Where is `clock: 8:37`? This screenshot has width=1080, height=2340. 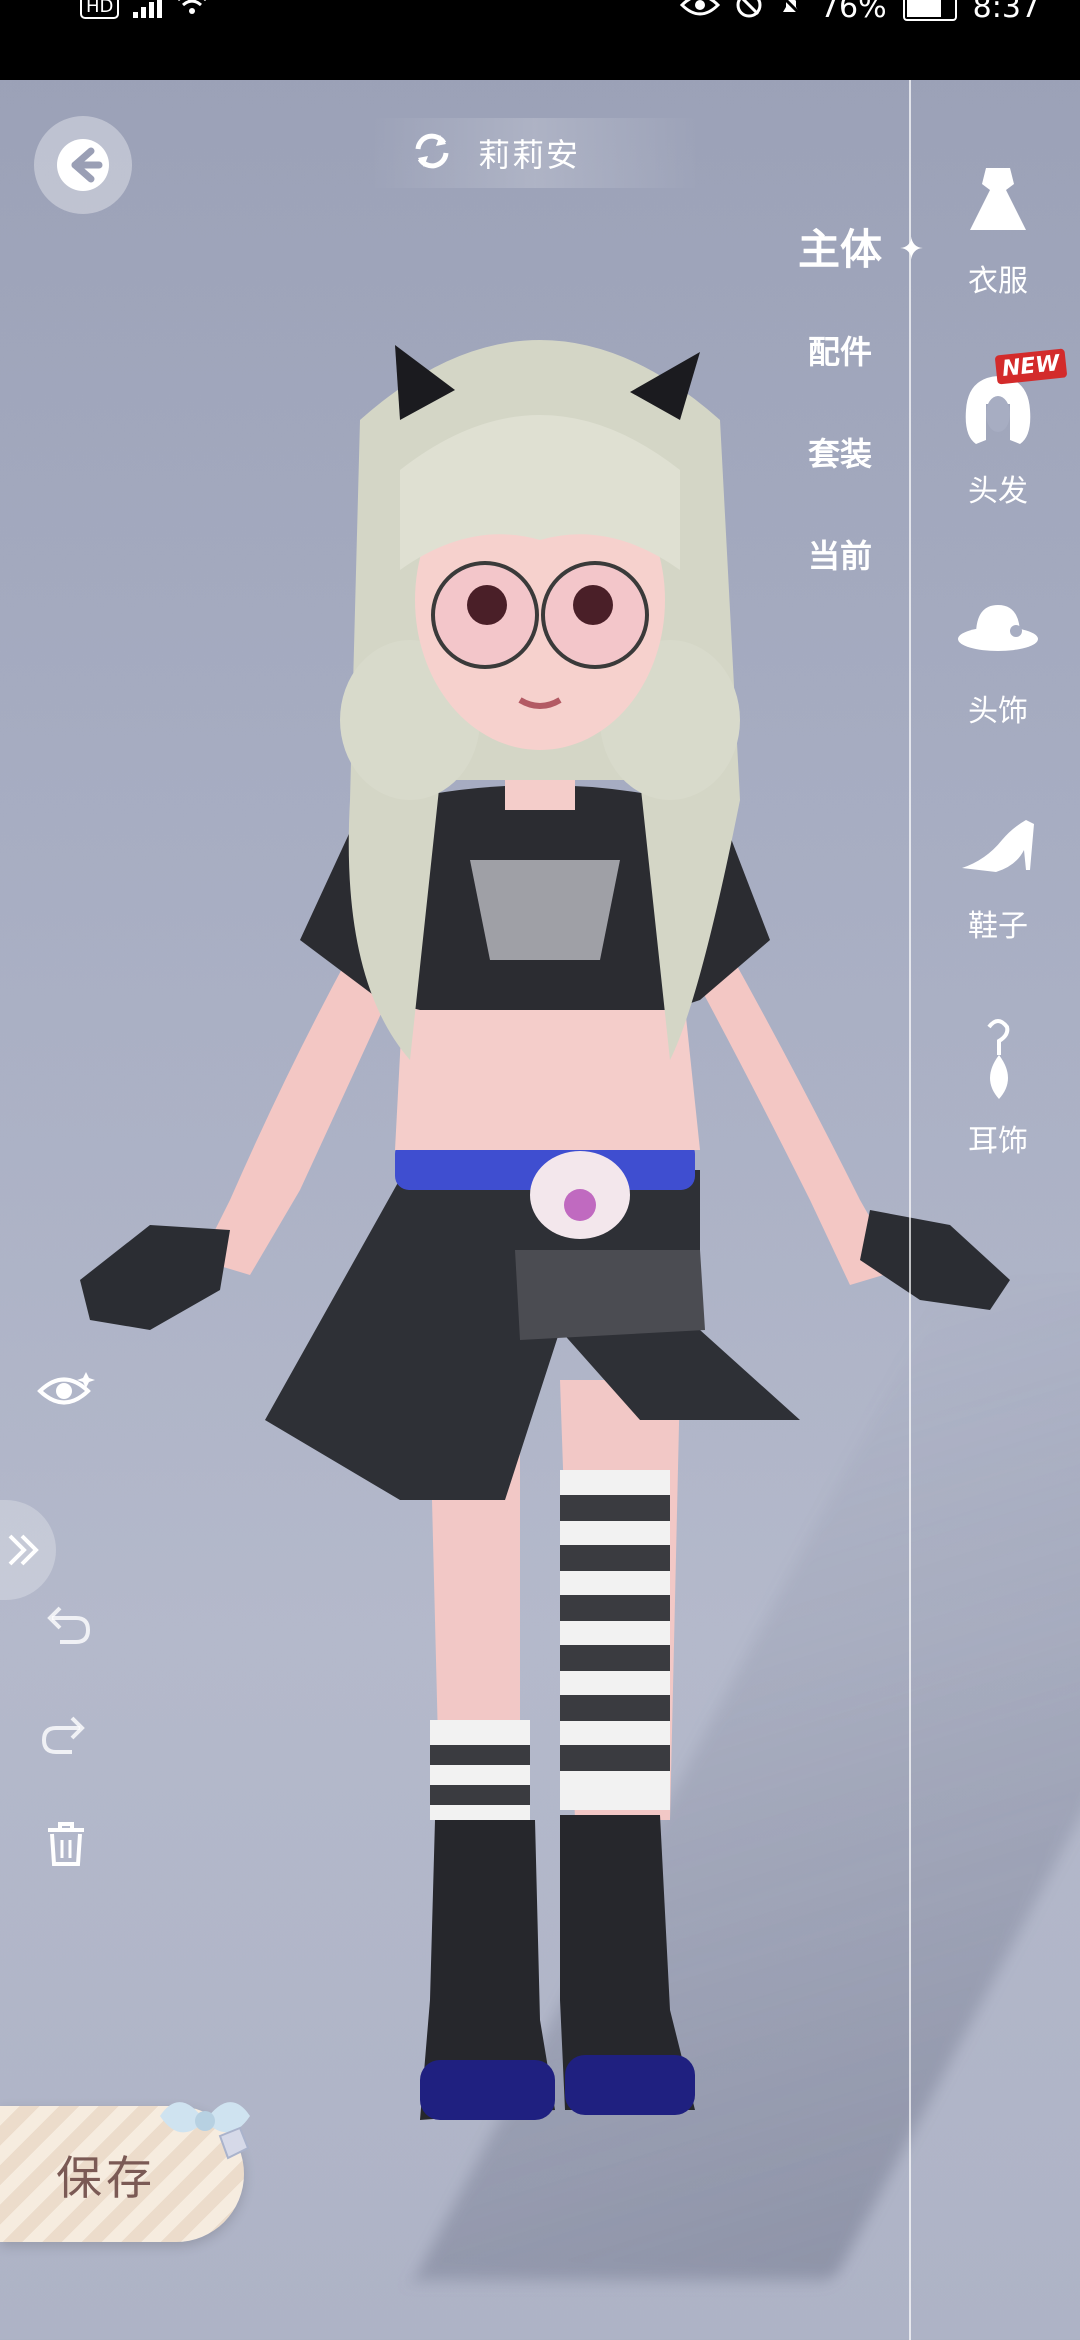 clock: 8:37 is located at coordinates (1006, 12).